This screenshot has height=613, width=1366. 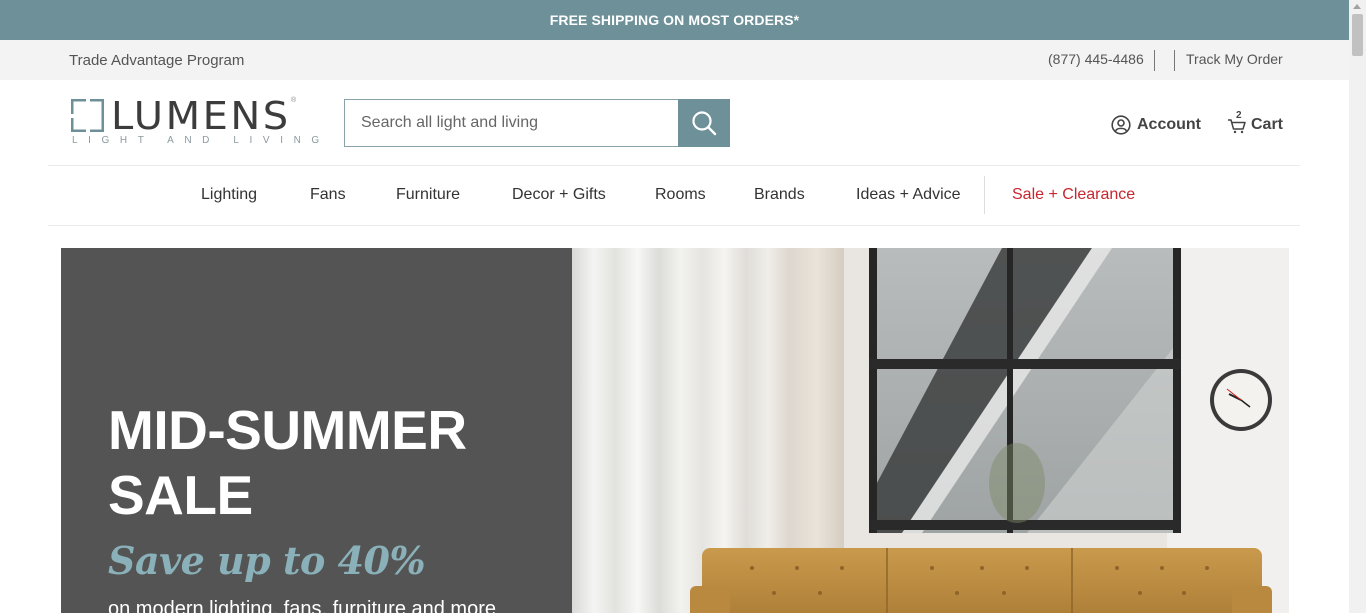 What do you see at coordinates (680, 195) in the screenshot?
I see `nav-item-rooms: Rooms` at bounding box center [680, 195].